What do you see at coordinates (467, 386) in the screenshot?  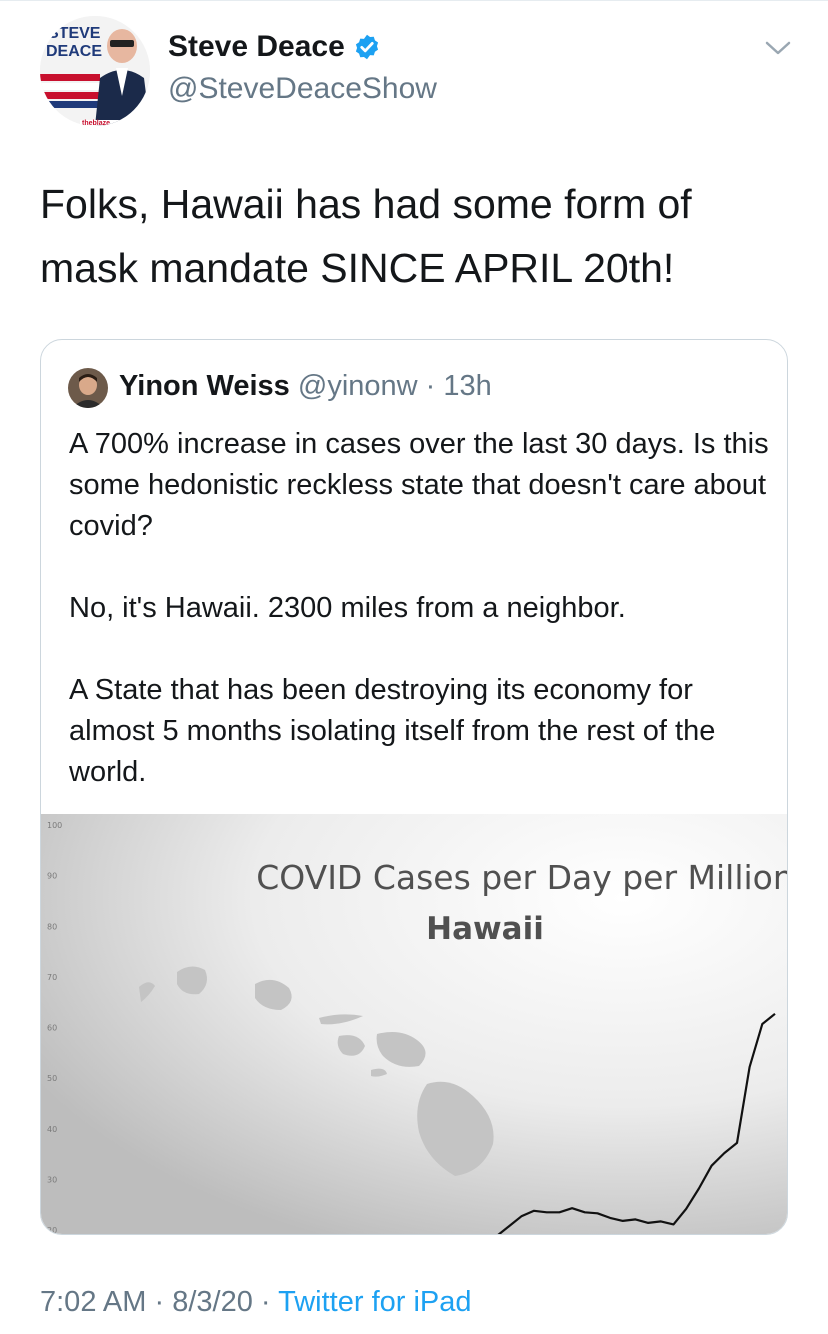 I see `quoted-time: 13h` at bounding box center [467, 386].